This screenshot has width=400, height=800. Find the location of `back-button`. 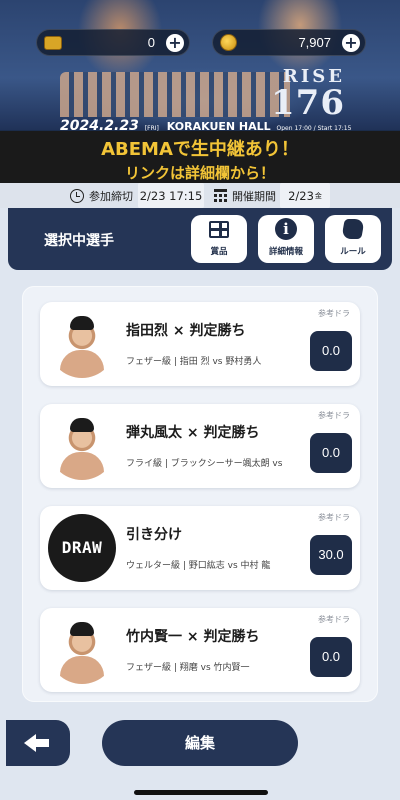

back-button is located at coordinates (38, 743).